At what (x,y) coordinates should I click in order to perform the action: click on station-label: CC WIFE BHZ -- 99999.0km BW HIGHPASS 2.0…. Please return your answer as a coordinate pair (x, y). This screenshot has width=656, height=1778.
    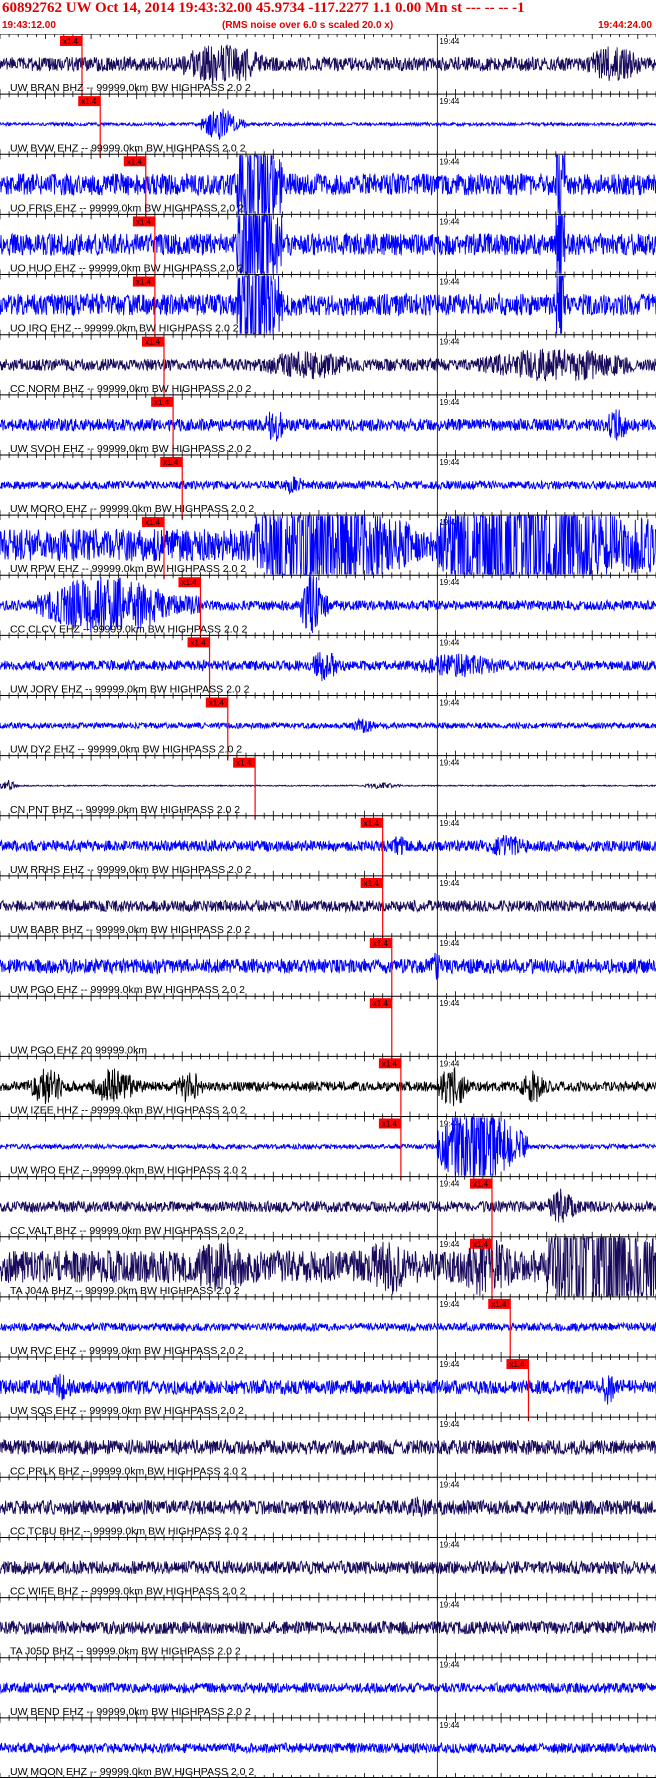
    Looking at the image, I should click on (128, 1592).